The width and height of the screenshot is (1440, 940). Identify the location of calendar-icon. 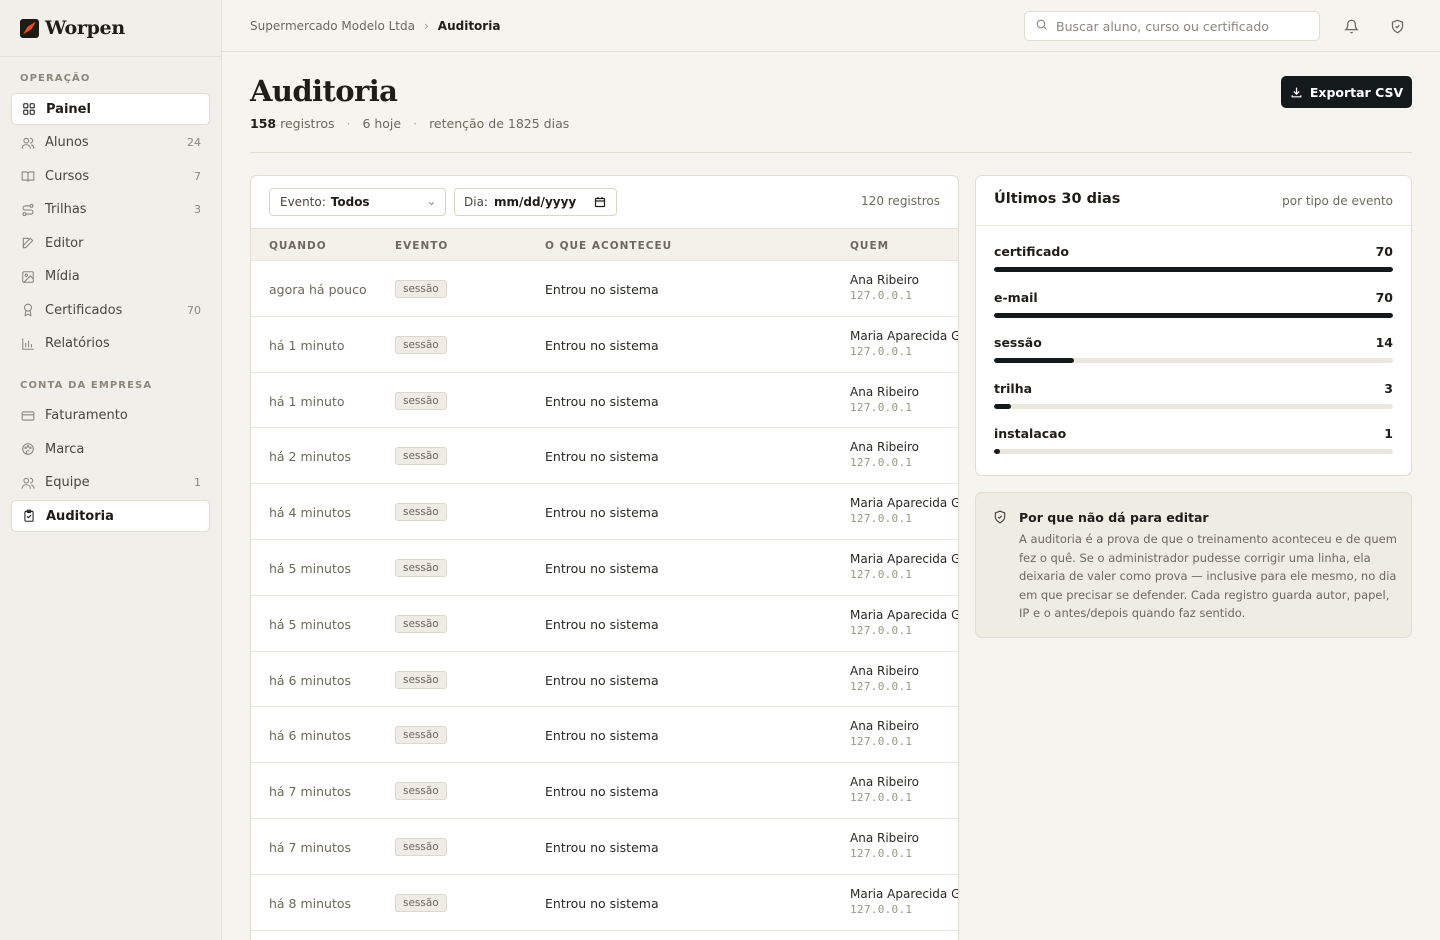
(600, 203).